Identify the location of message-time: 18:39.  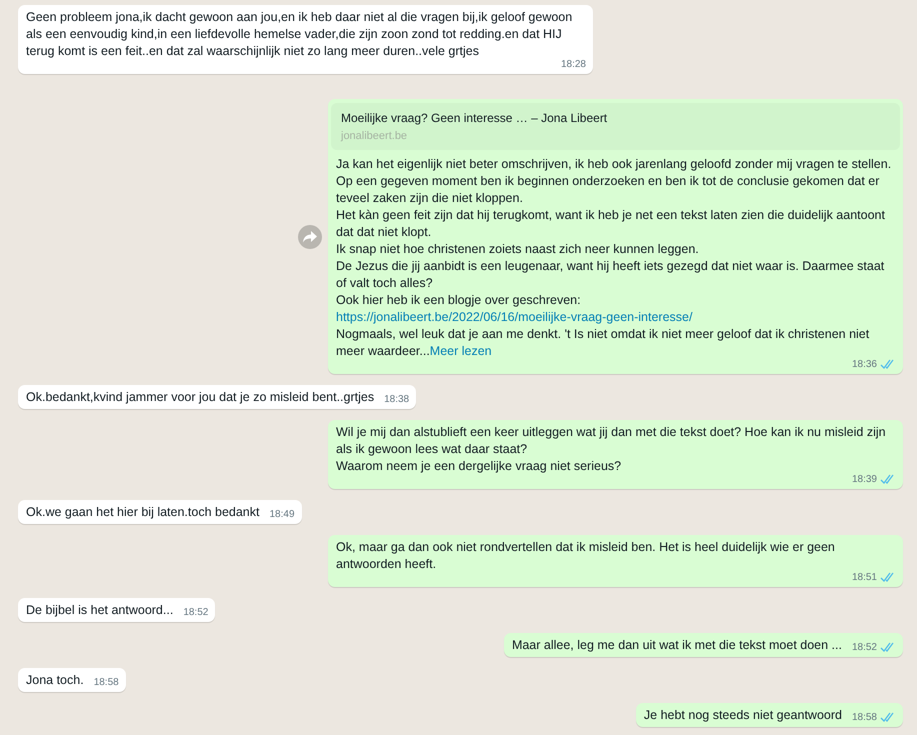
(864, 480).